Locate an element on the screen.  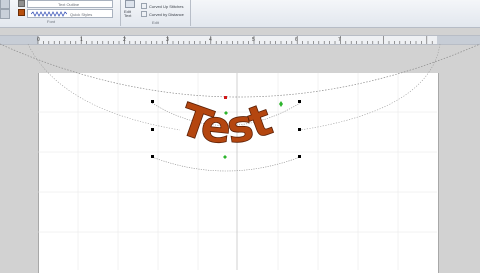
resize-handle-ml is located at coordinates (152, 129).